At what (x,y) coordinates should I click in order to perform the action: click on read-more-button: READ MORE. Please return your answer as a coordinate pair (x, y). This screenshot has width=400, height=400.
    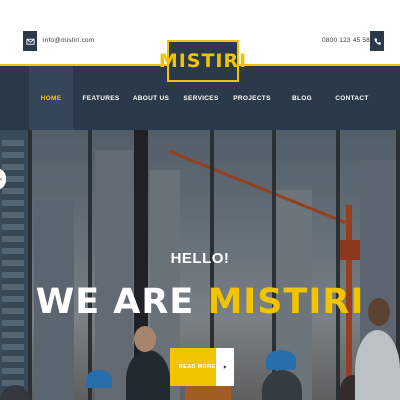
    Looking at the image, I should click on (202, 367).